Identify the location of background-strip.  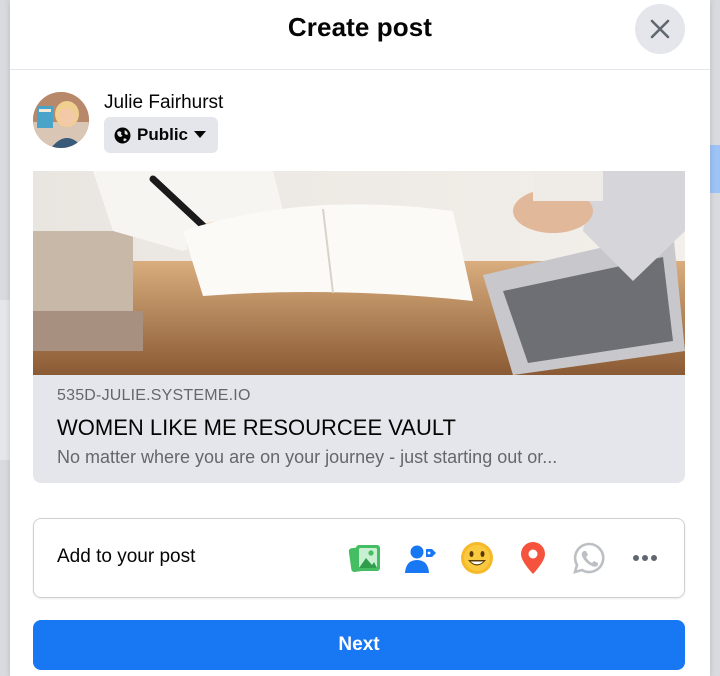
(5, 380).